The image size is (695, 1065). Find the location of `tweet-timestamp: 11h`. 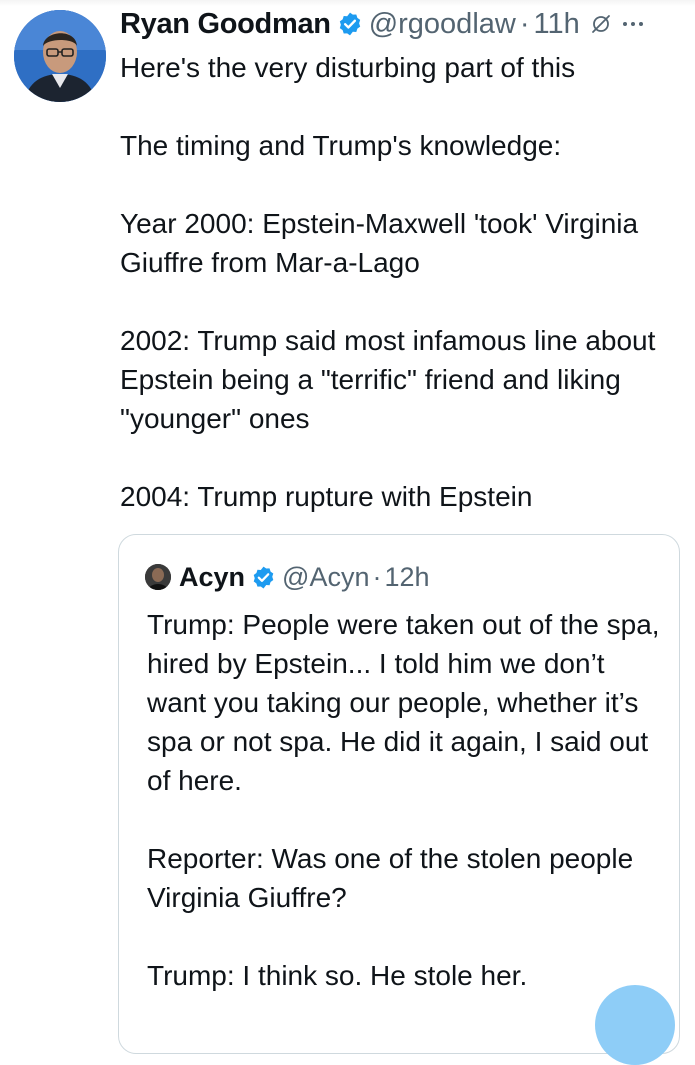

tweet-timestamp: 11h is located at coordinates (557, 24).